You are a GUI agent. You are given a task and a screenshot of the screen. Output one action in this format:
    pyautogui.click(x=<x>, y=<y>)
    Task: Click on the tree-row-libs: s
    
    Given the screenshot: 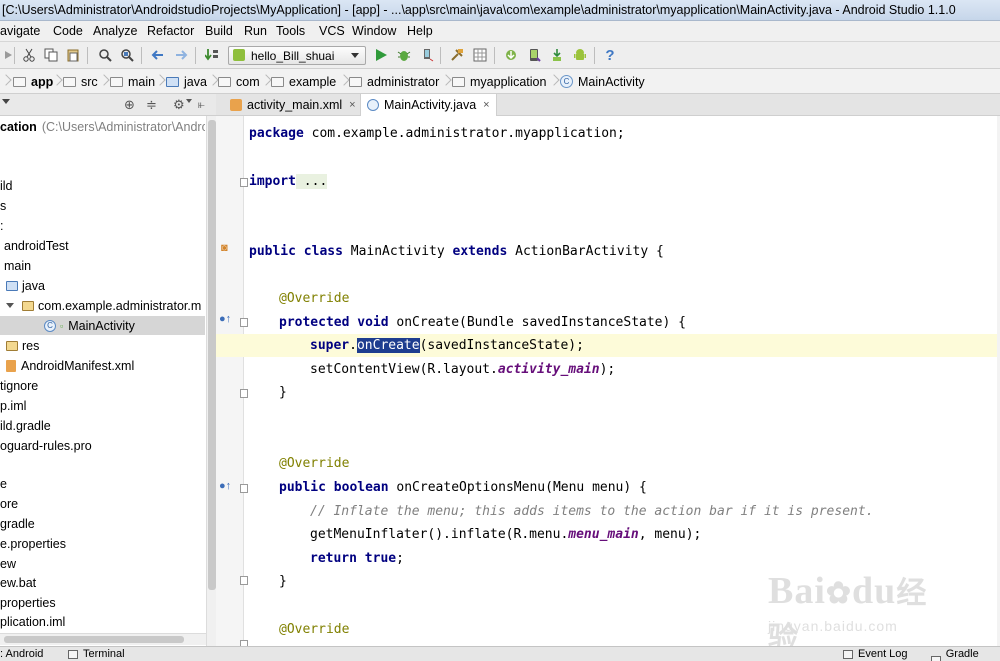 What is the action you would take?
    pyautogui.click(x=102, y=205)
    